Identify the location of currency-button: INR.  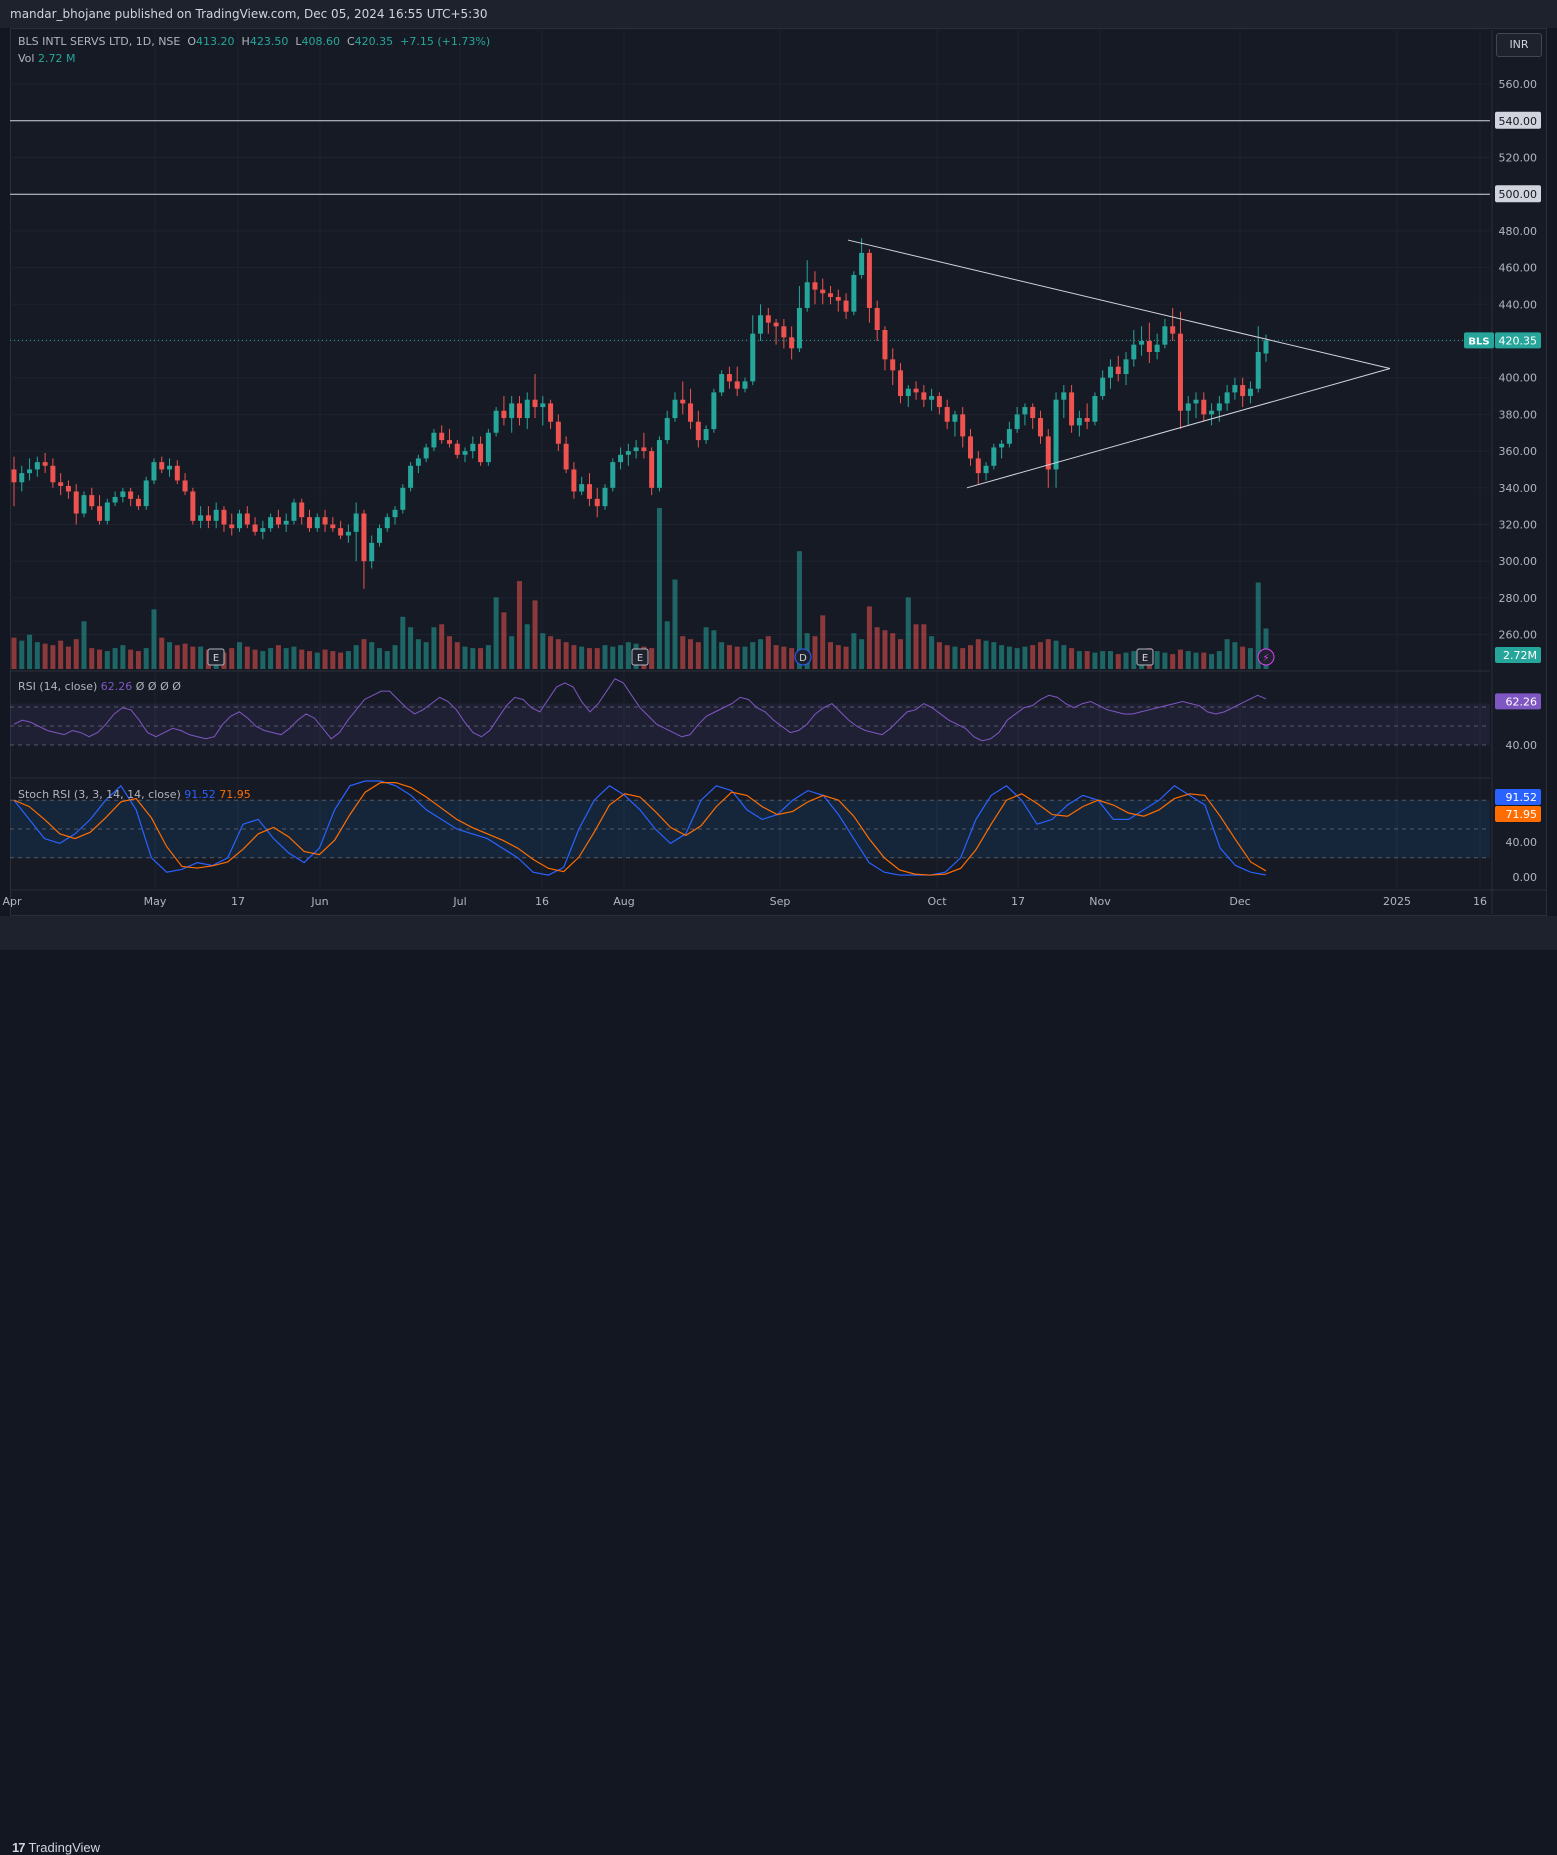
(1519, 45).